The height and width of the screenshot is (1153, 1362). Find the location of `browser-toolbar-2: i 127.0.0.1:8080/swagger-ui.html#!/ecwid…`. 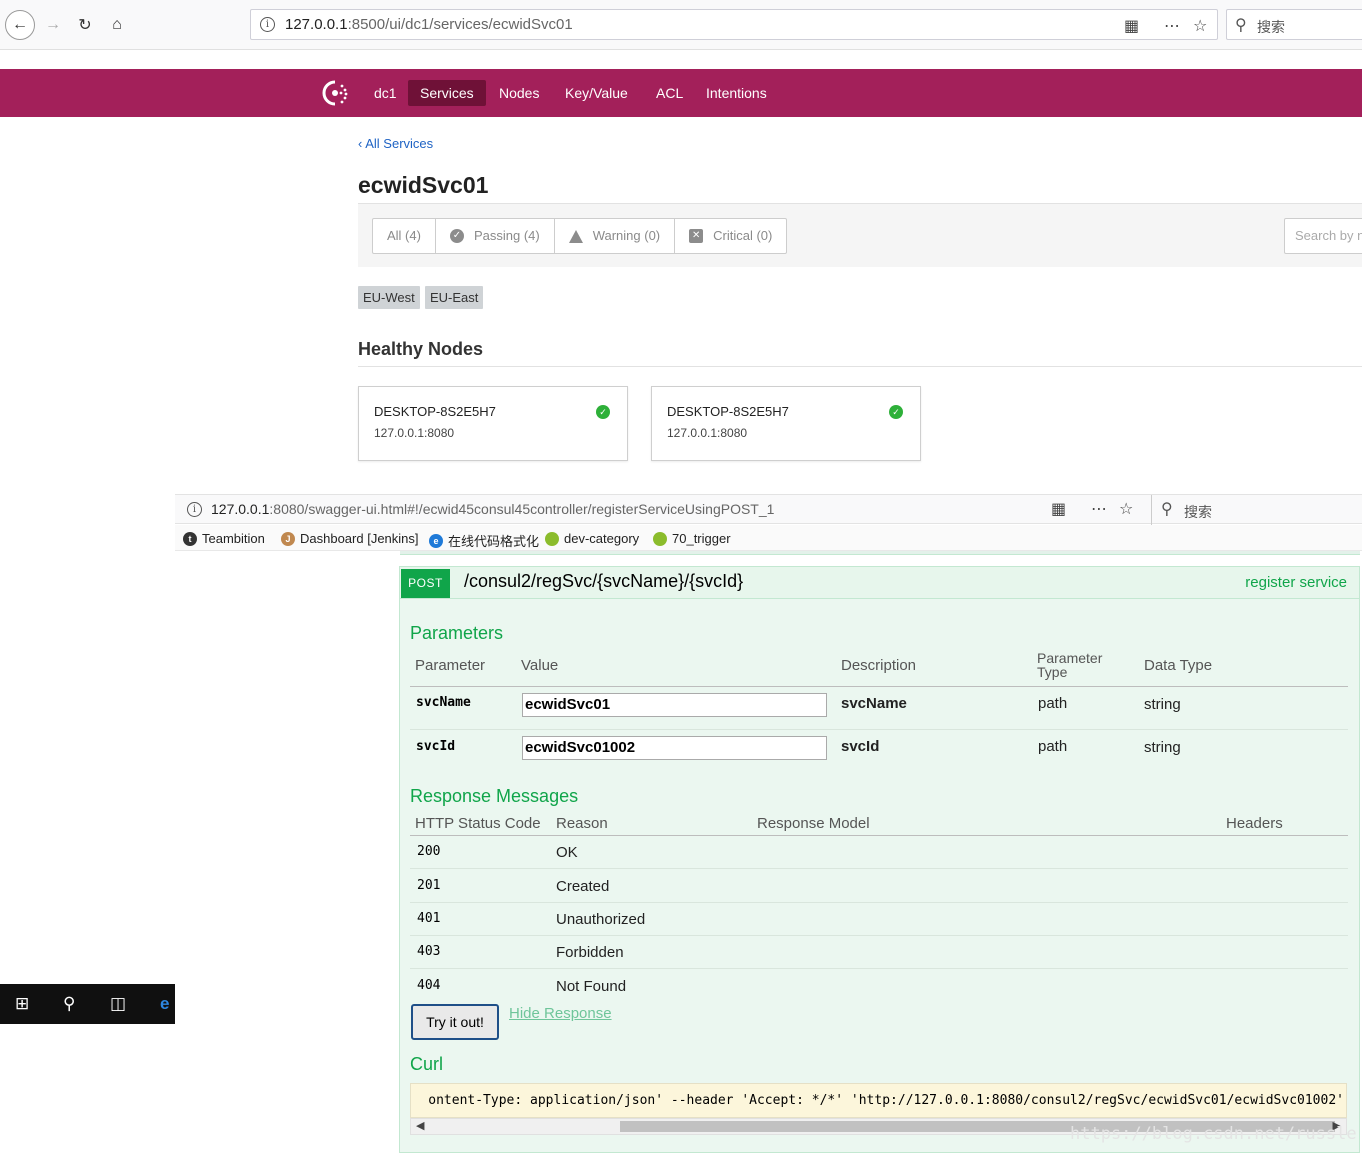

browser-toolbar-2: i 127.0.0.1:8080/swagger-ui.html#!/ecwid… is located at coordinates (768, 509).